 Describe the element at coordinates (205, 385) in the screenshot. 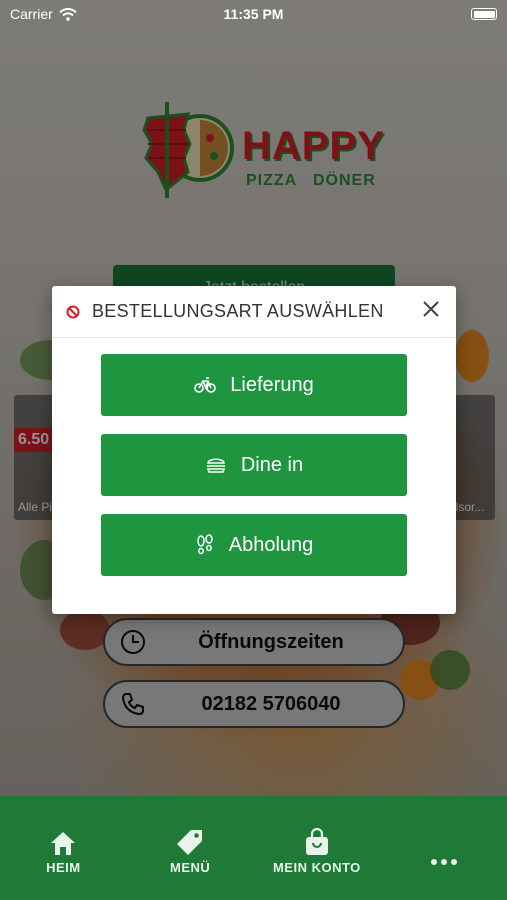

I see `bicycle-icon` at that location.